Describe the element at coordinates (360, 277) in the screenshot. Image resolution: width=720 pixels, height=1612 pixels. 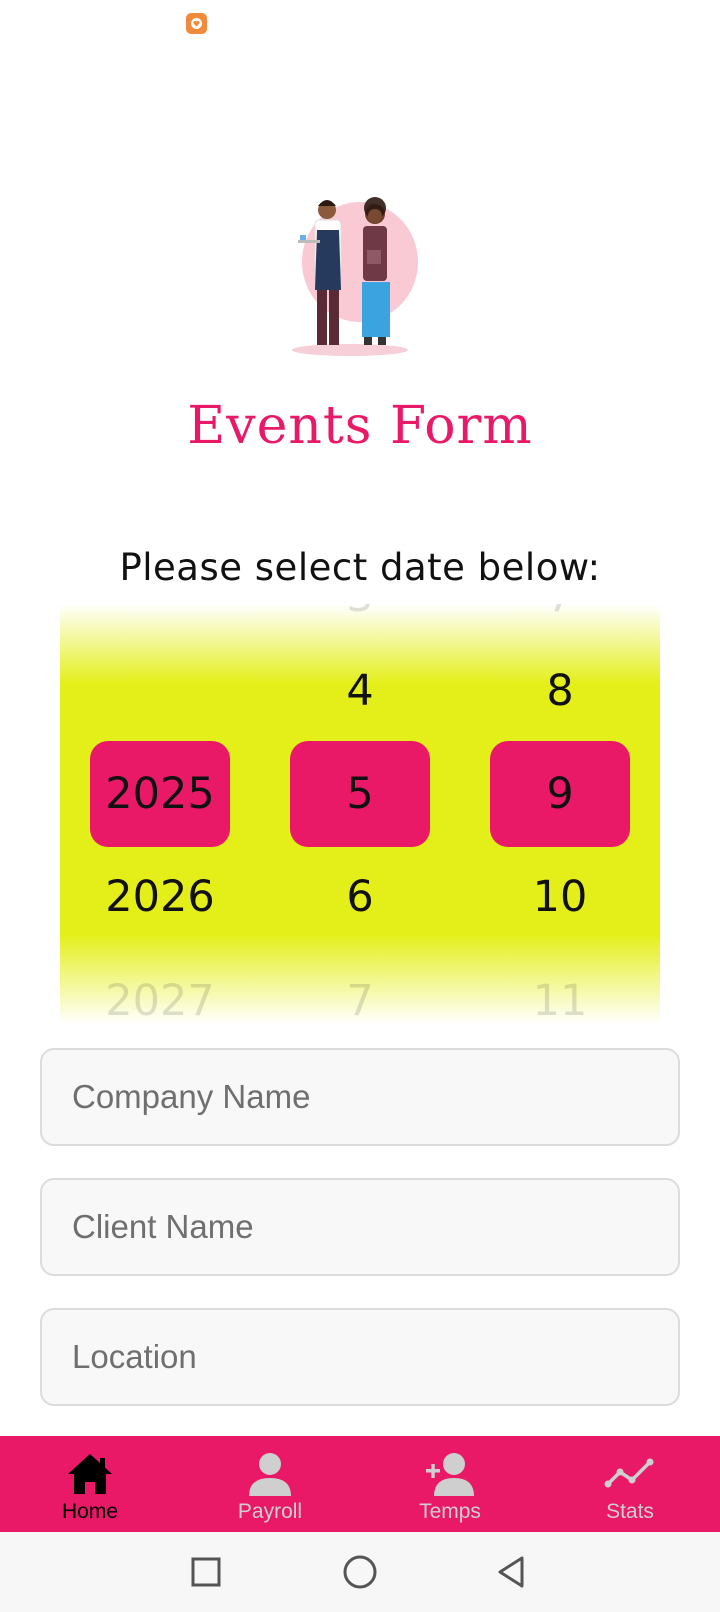
I see `waiters-illustration` at that location.